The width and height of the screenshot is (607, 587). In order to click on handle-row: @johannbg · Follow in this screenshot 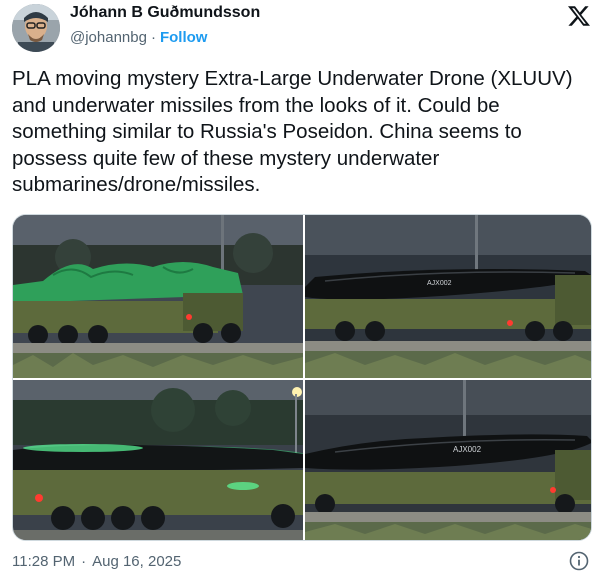, I will do `click(138, 37)`.